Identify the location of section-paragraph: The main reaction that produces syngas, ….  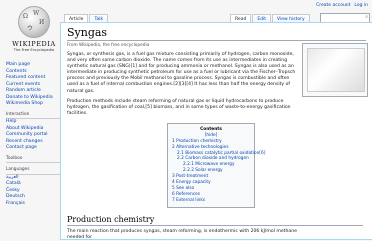
(182, 234).